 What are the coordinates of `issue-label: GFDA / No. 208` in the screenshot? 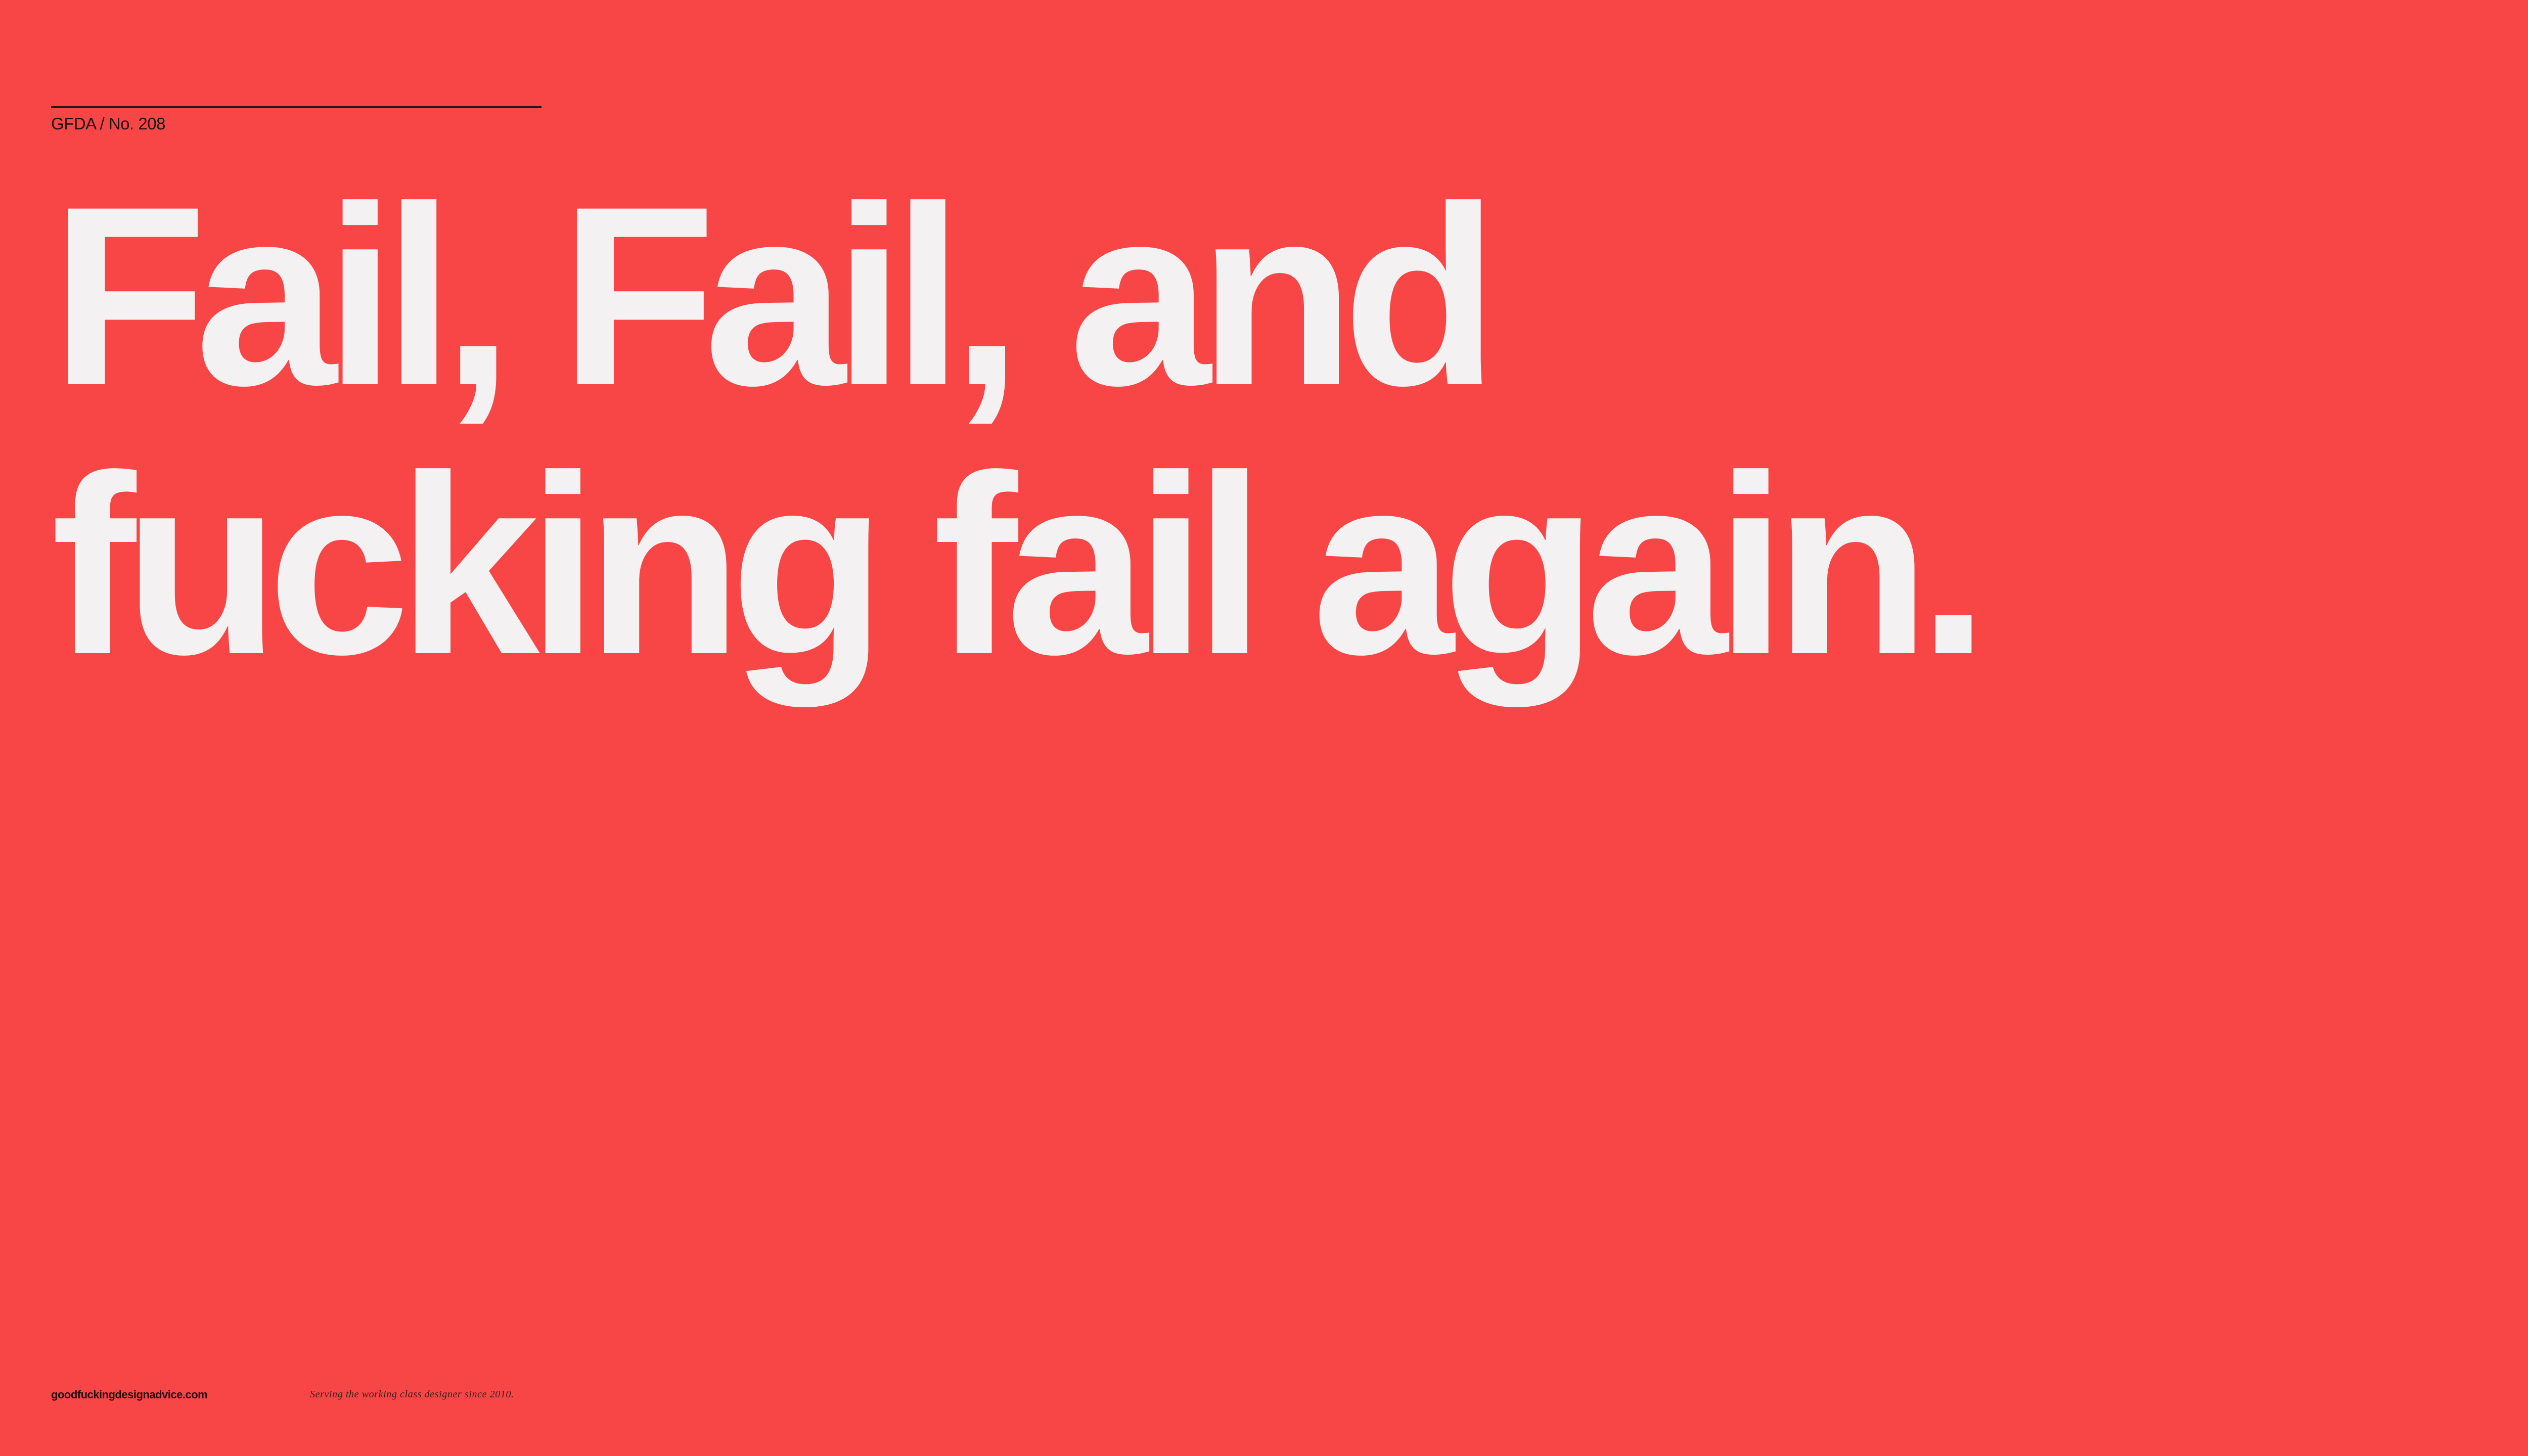 It's located at (108, 123).